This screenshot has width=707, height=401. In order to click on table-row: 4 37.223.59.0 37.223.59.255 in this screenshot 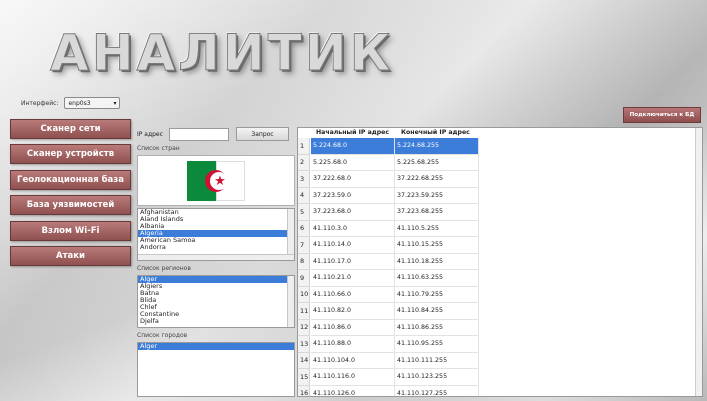, I will do `click(500, 195)`.